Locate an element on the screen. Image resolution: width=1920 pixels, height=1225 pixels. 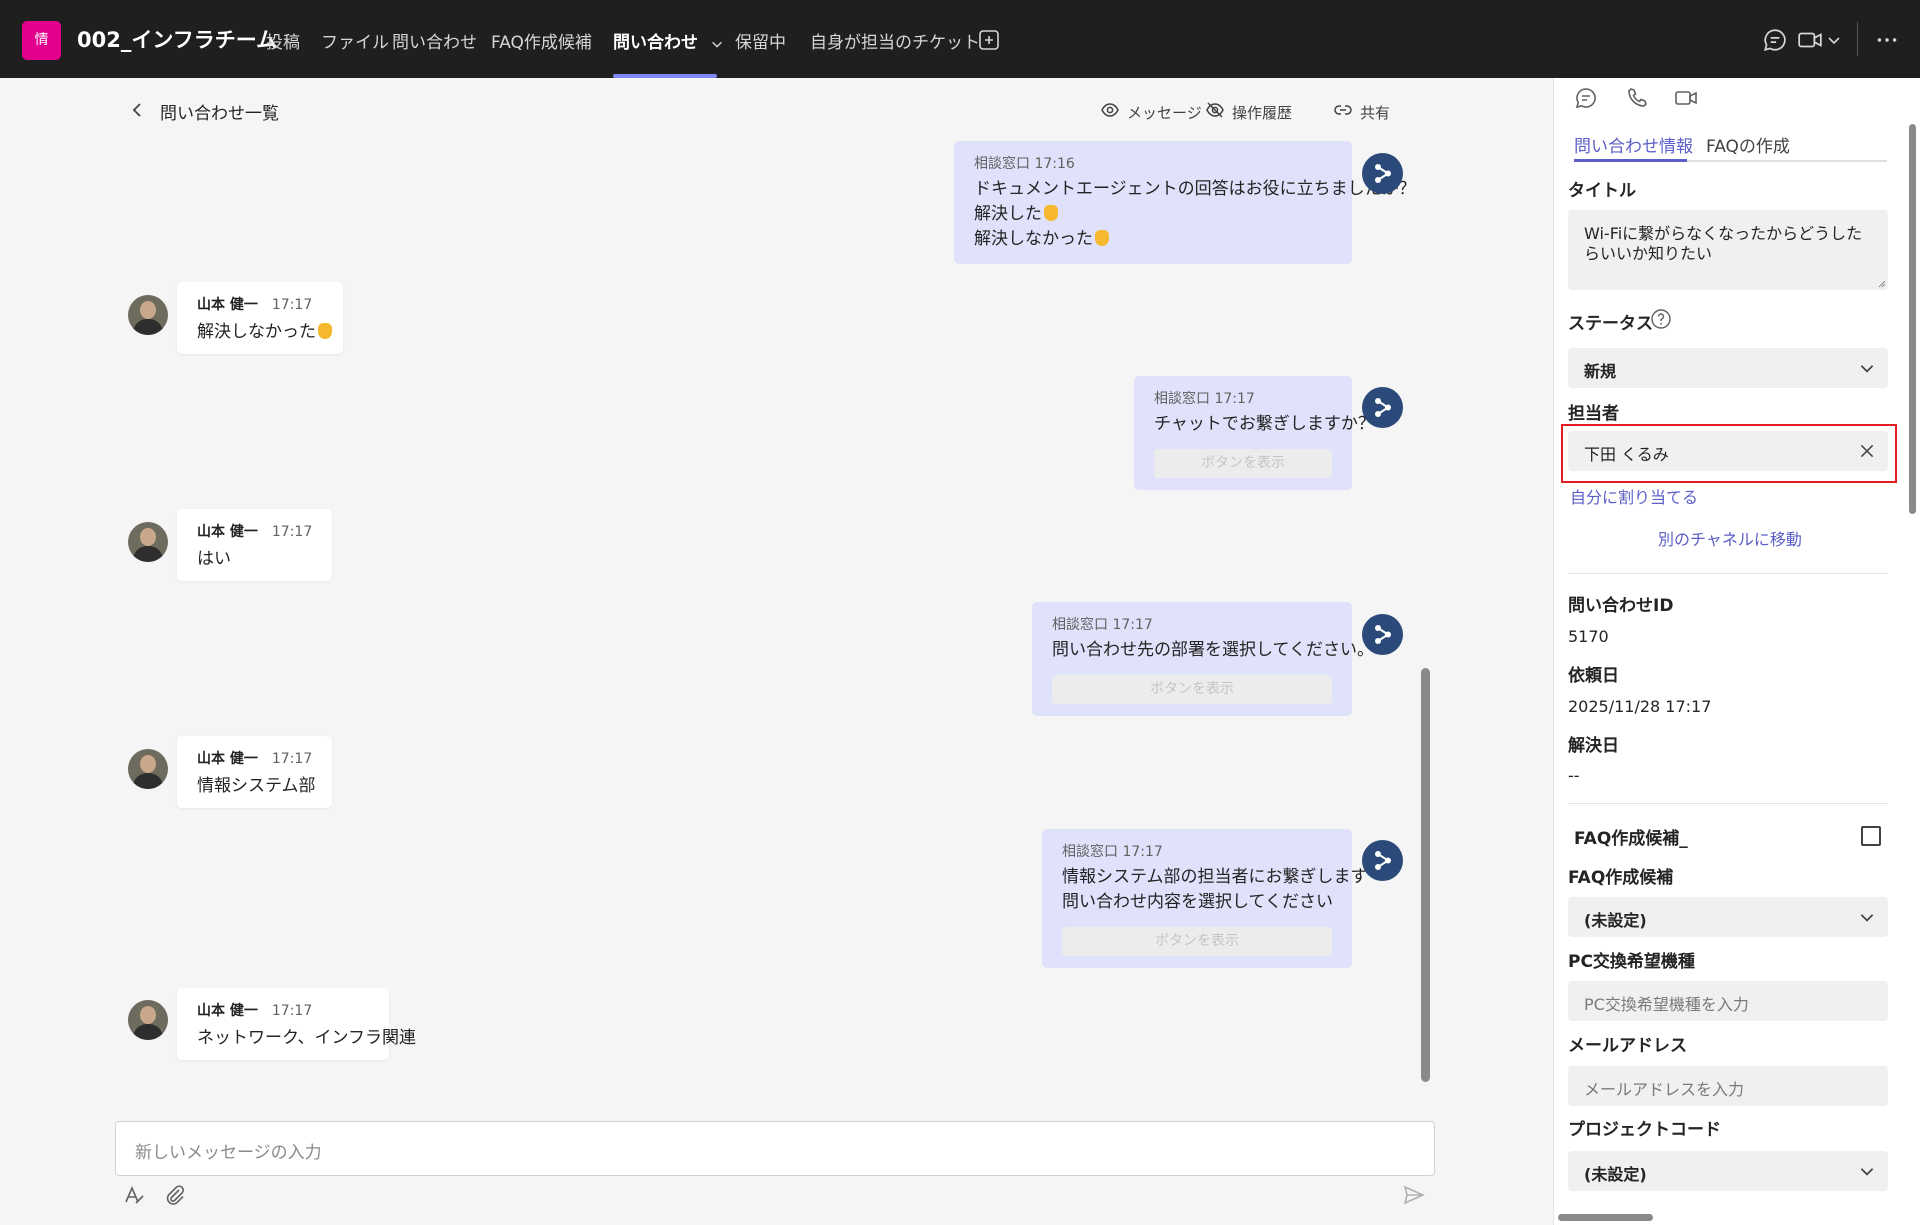
panel-horizontal-scrollbar is located at coordinates (1605, 1217).